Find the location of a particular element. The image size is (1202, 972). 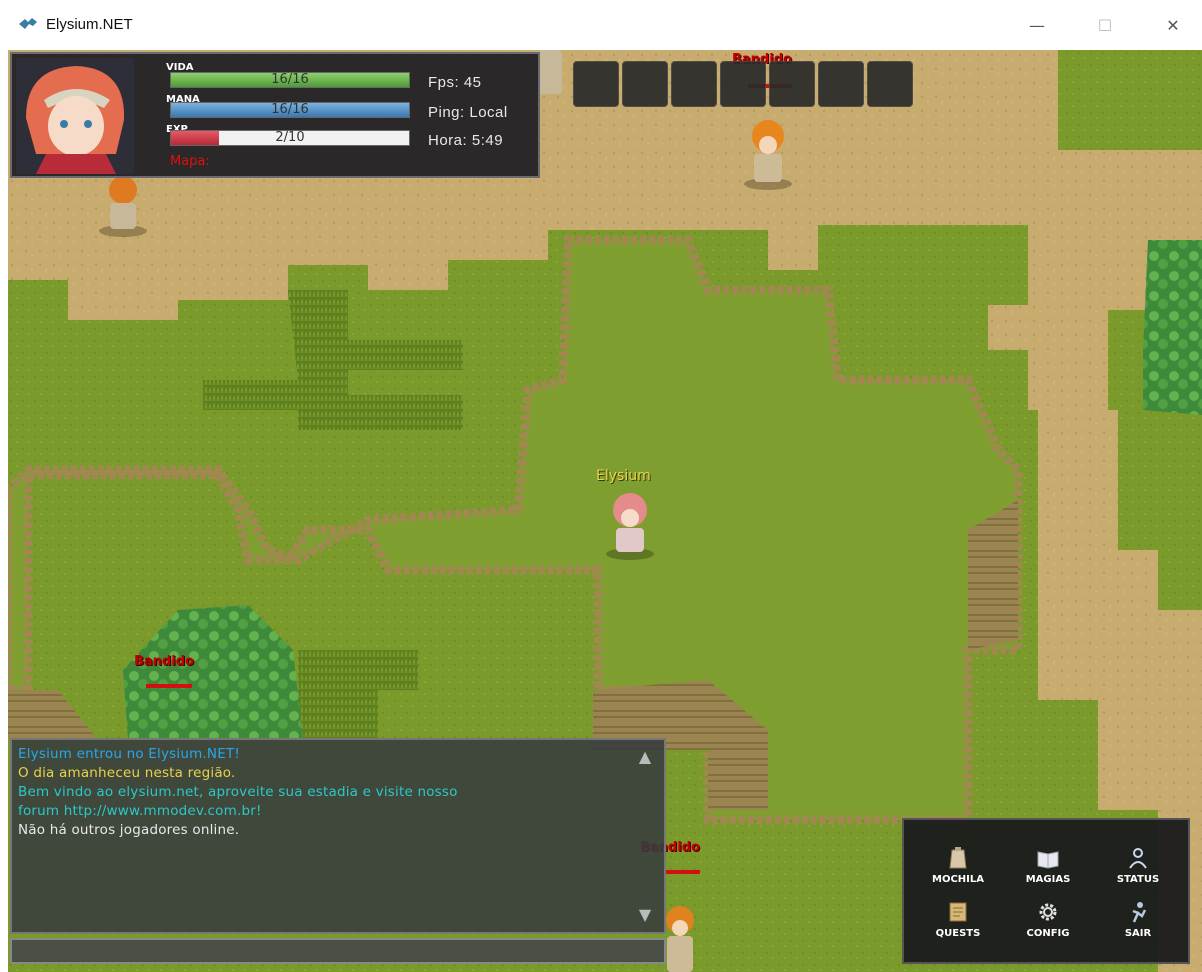

chat-message: Elysium entrou no Elysium.NET! is located at coordinates (129, 754).